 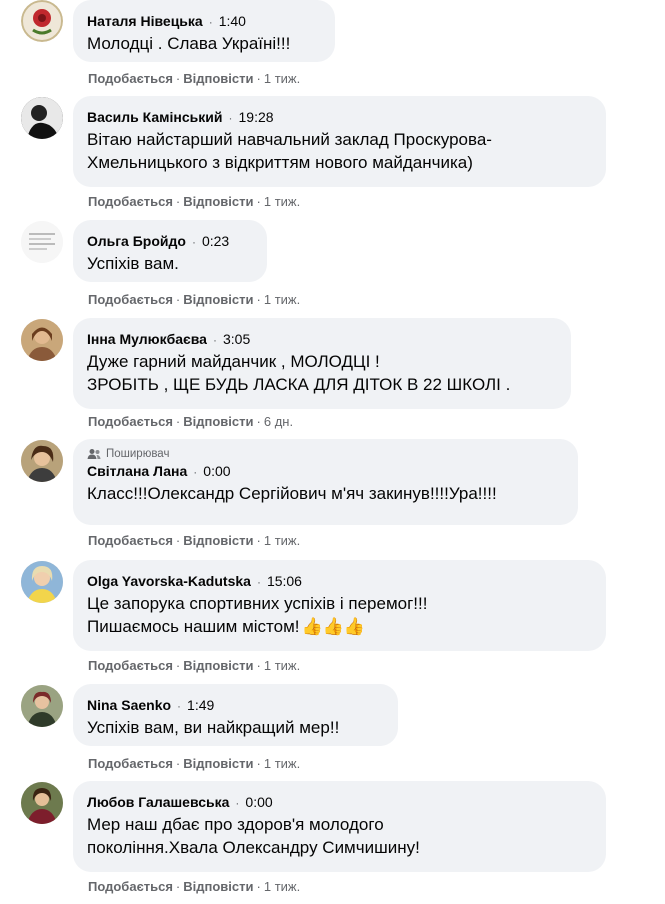 I want to click on comment-age: 6 дн., so click(x=278, y=421).